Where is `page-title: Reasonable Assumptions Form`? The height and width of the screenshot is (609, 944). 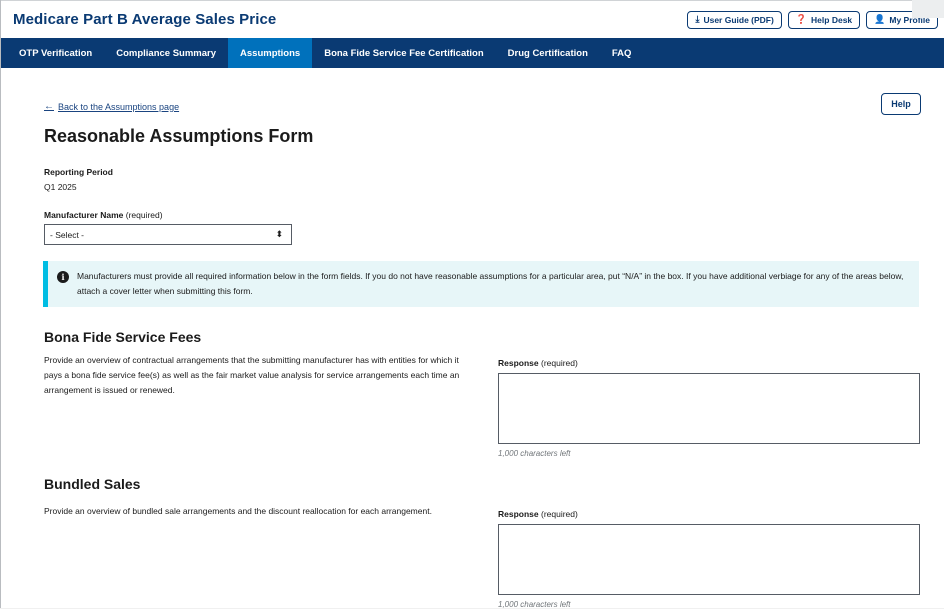 page-title: Reasonable Assumptions Form is located at coordinates (179, 136).